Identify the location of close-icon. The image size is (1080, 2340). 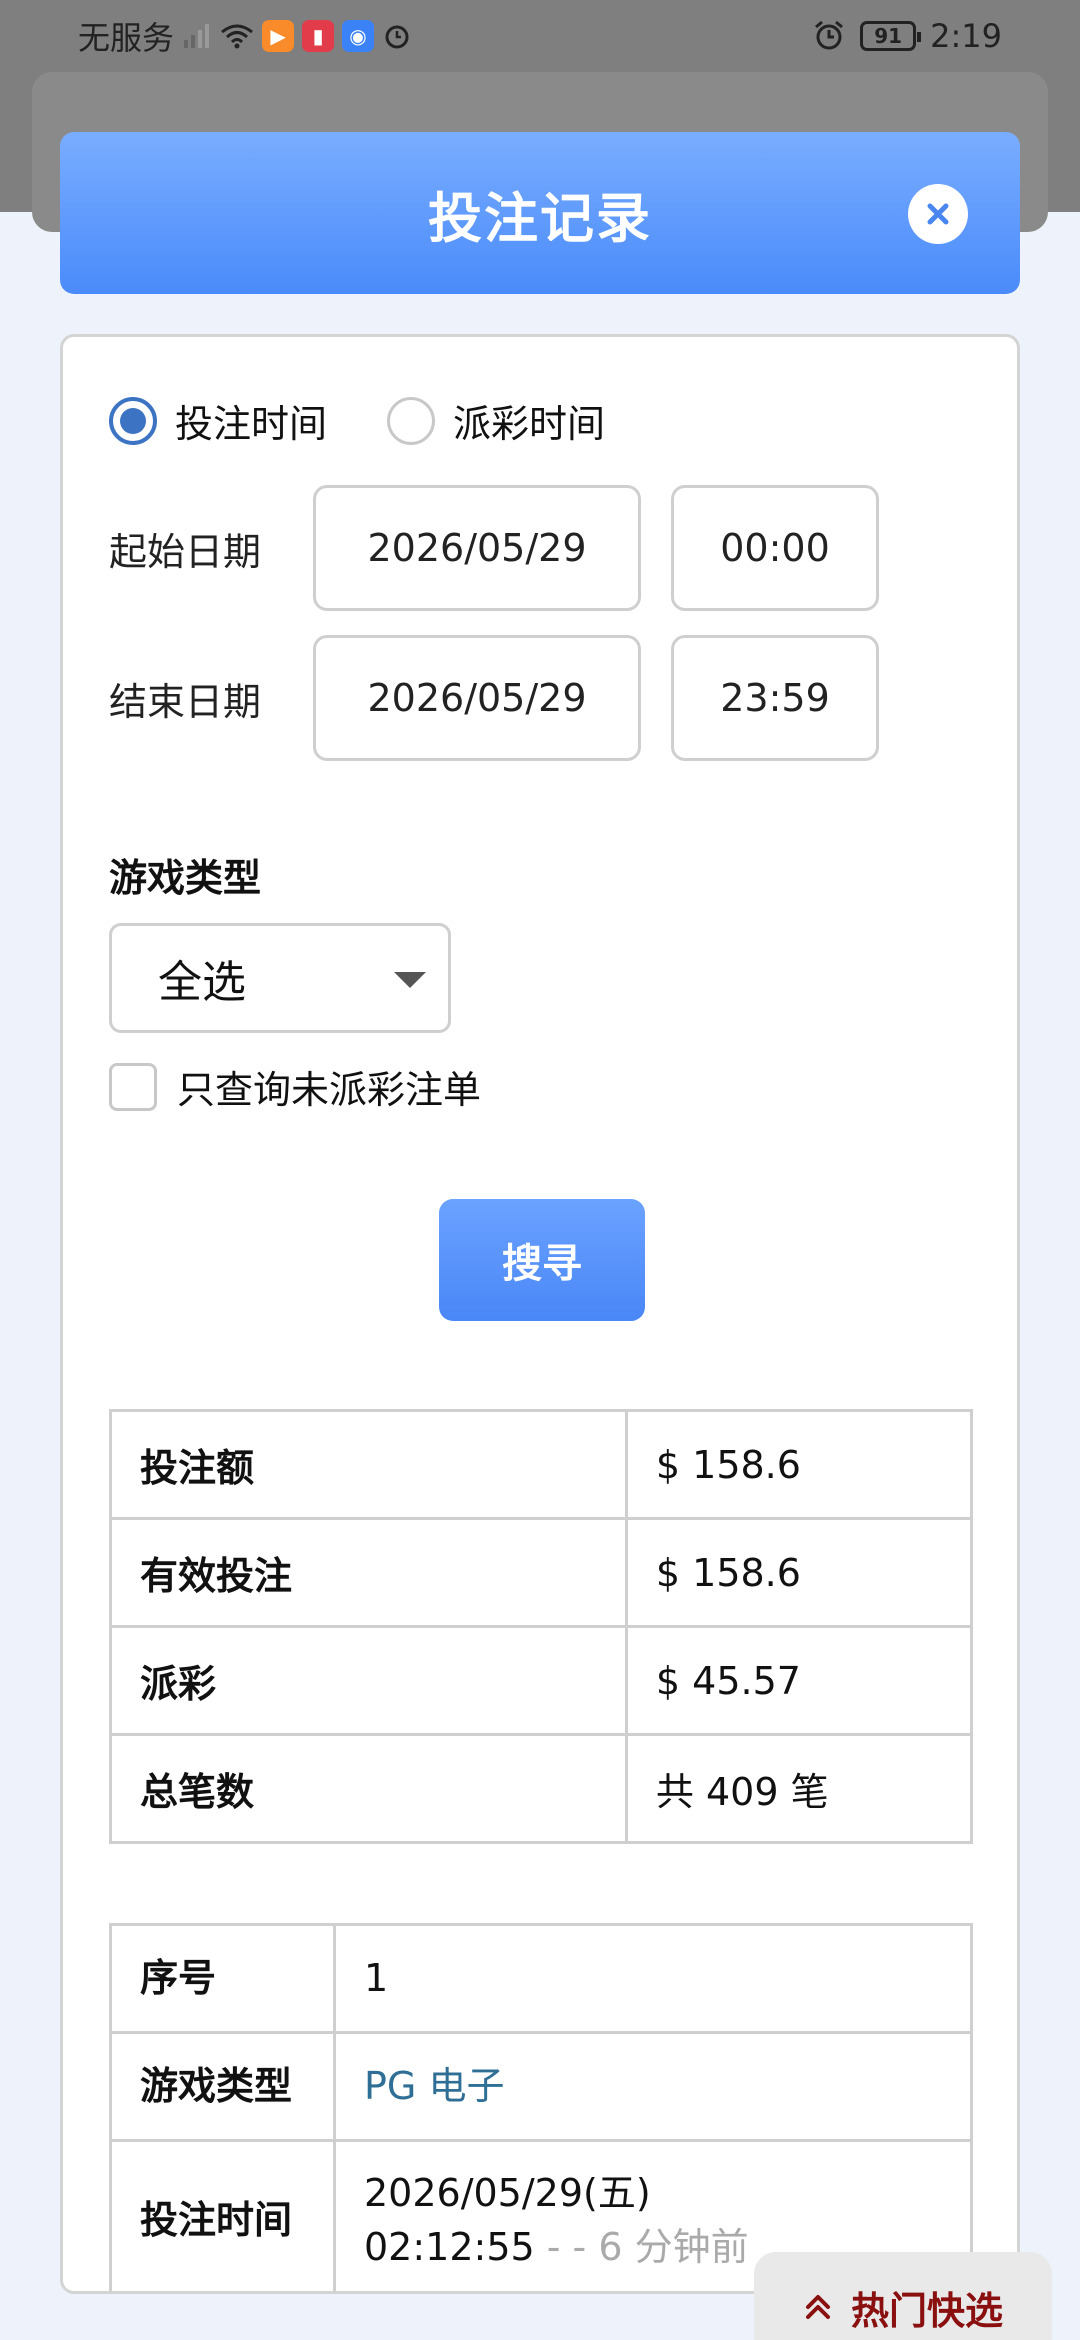
(938, 214).